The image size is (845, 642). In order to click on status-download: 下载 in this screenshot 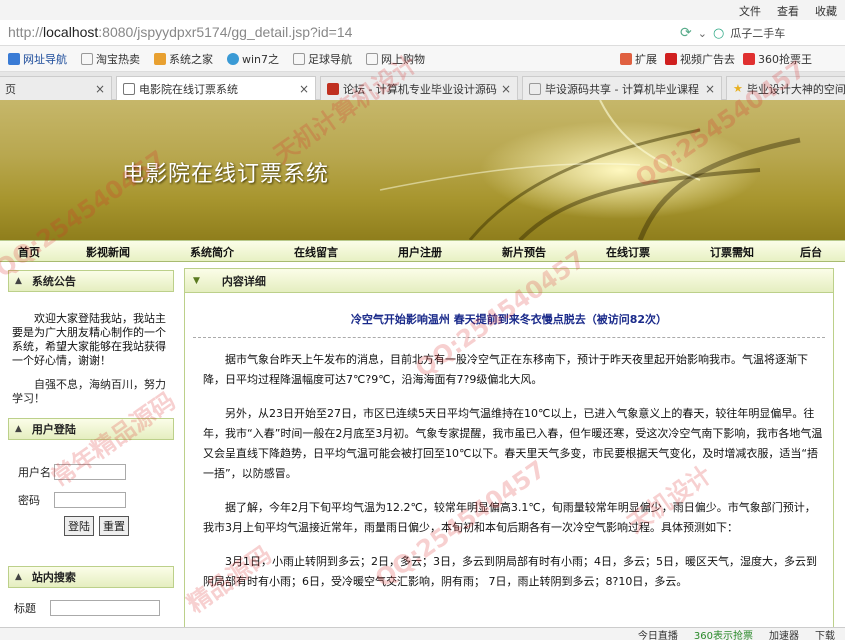, I will do `click(825, 634)`.